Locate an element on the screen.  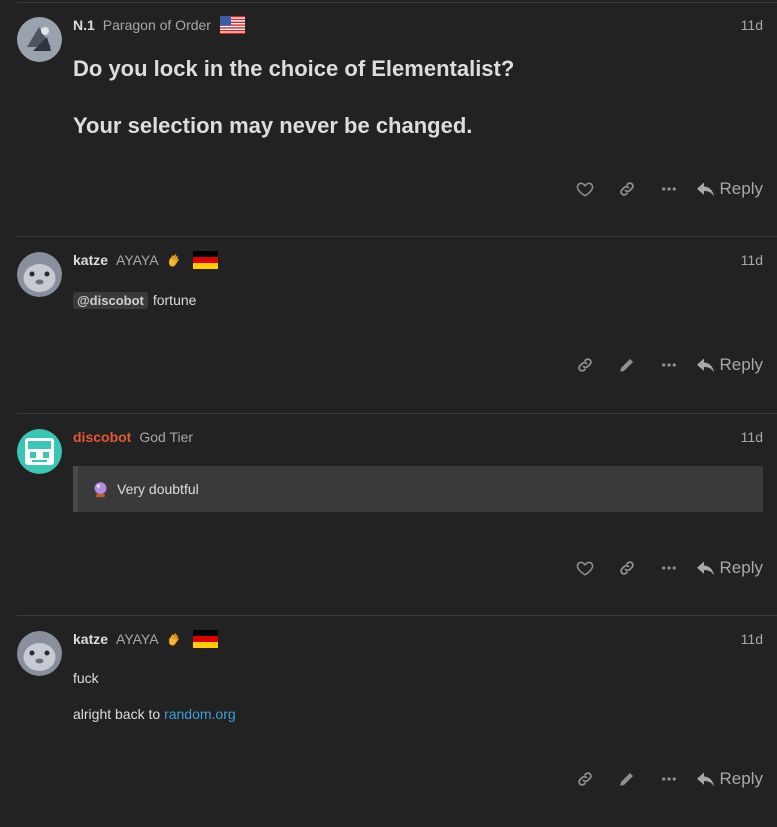
post-text-line: alright back to random.org is located at coordinates (154, 714).